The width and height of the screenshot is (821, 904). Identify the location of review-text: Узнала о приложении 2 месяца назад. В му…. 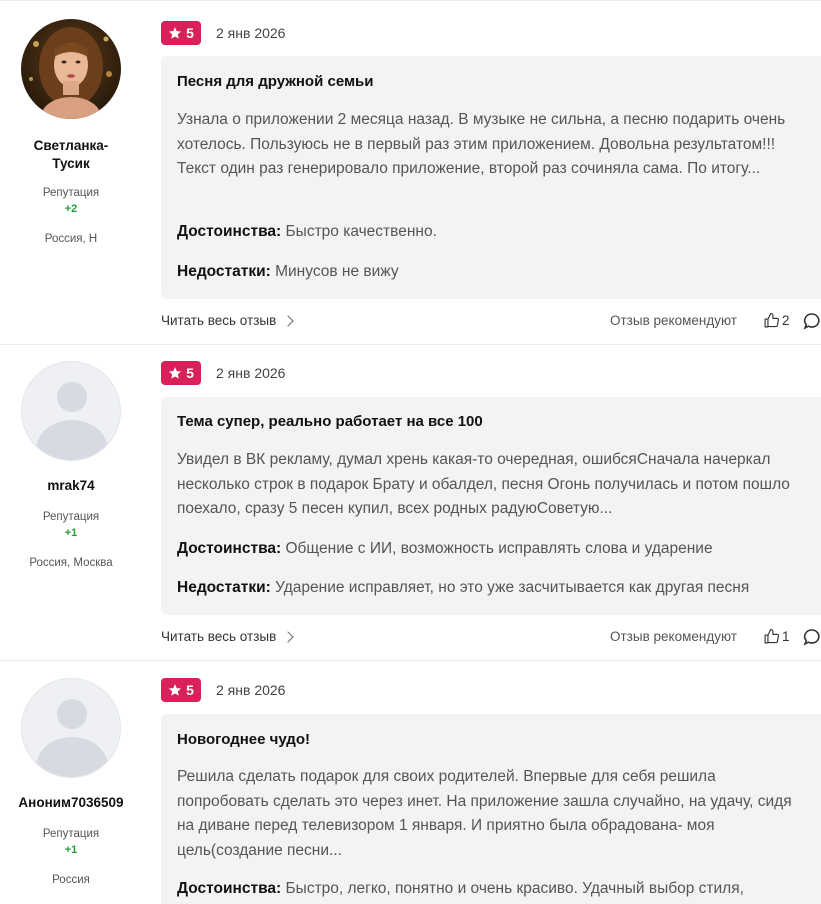
(481, 144).